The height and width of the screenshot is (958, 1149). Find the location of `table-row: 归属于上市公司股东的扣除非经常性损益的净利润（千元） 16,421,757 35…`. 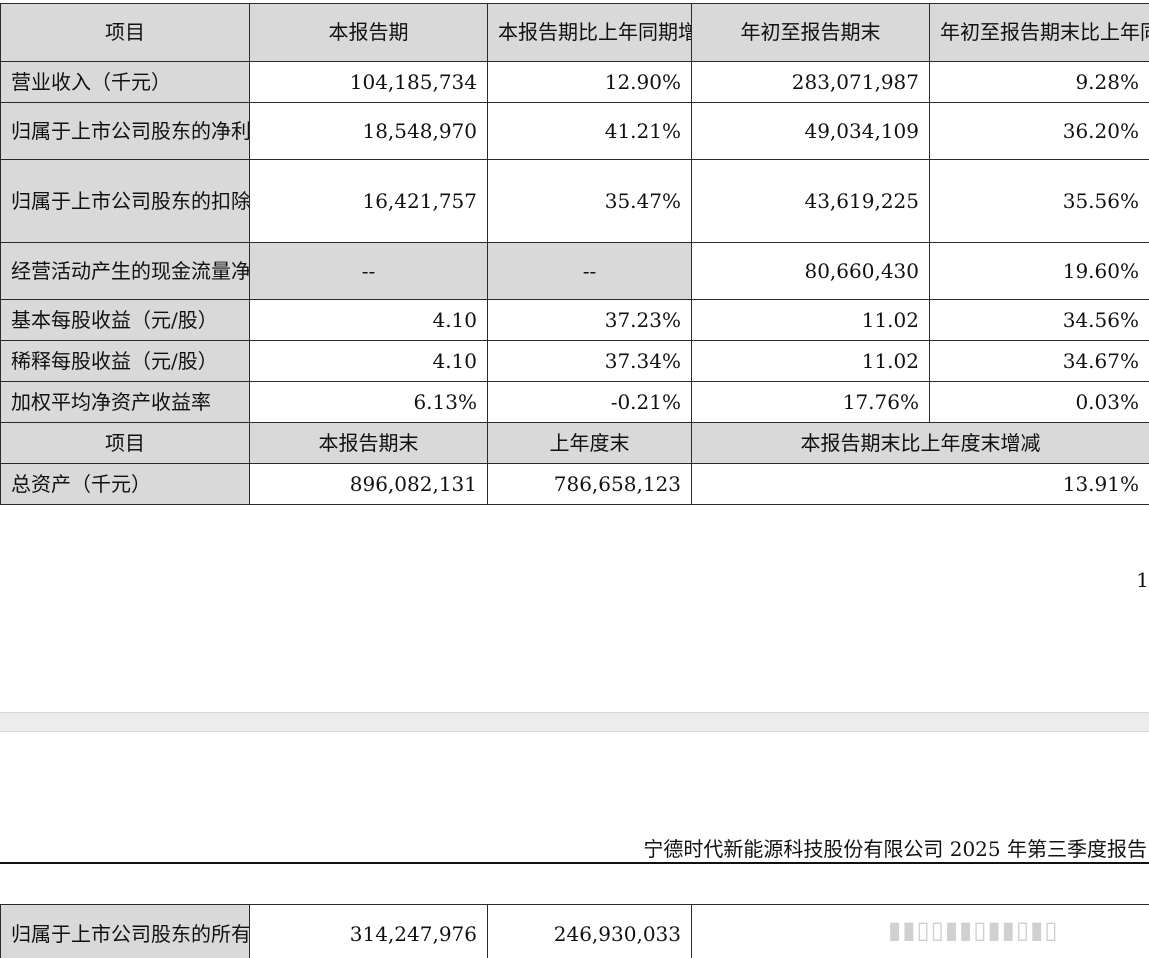

table-row: 归属于上市公司股东的扣除非经常性损益的净利润（千元） 16,421,757 35… is located at coordinates (574, 201).